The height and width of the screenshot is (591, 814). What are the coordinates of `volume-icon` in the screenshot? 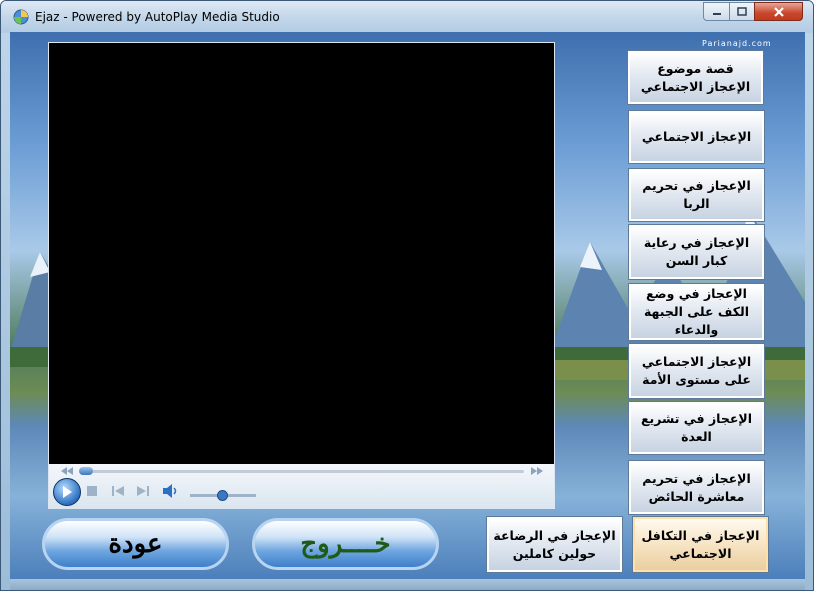 It's located at (171, 491).